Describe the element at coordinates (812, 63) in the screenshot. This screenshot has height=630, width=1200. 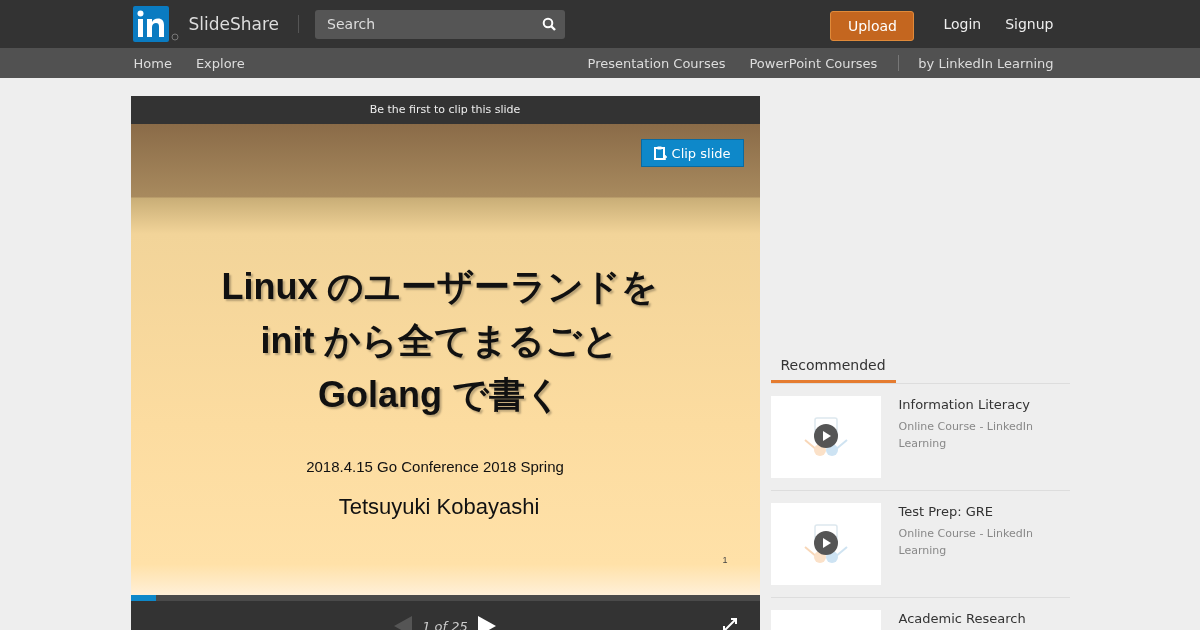
I see `nav-link: PowerPoint Courses` at that location.